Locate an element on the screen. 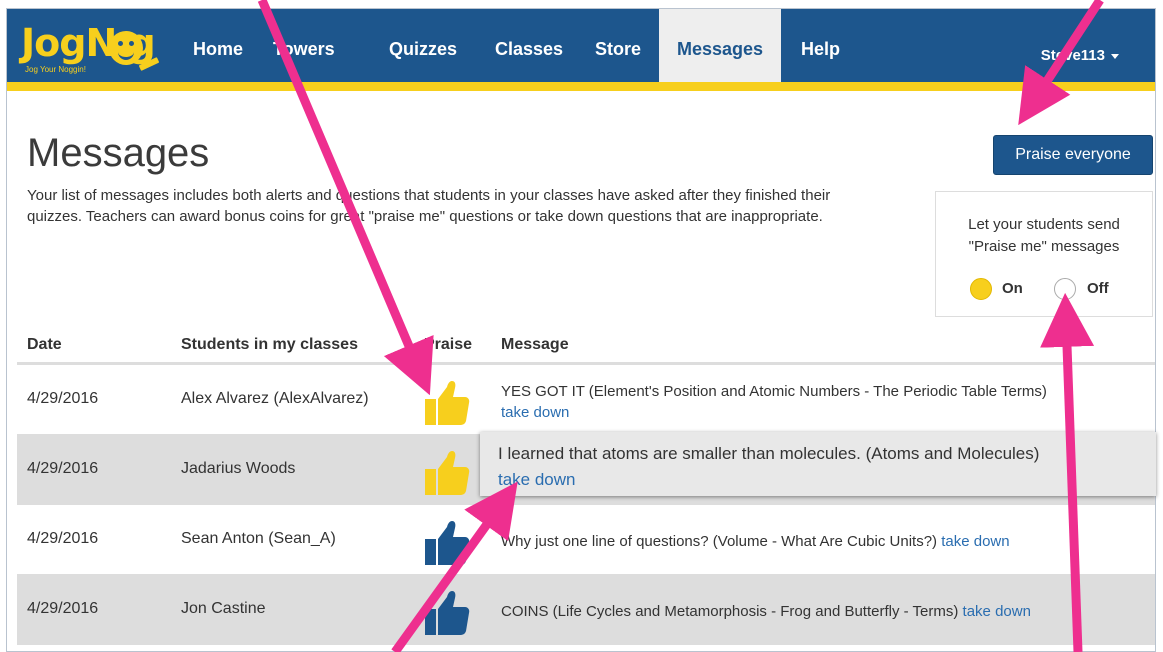 This screenshot has width=1163, height=652. row-student: Jon Castine is located at coordinates (223, 608).